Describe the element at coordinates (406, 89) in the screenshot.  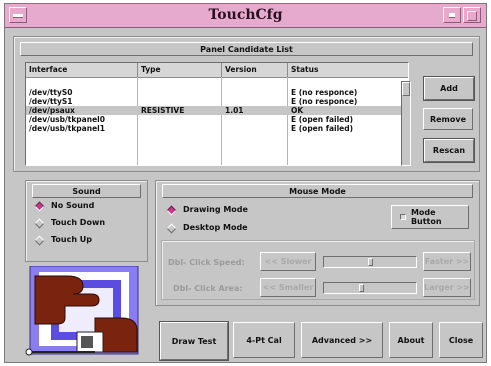
I see `scrollbar-thumb` at that location.